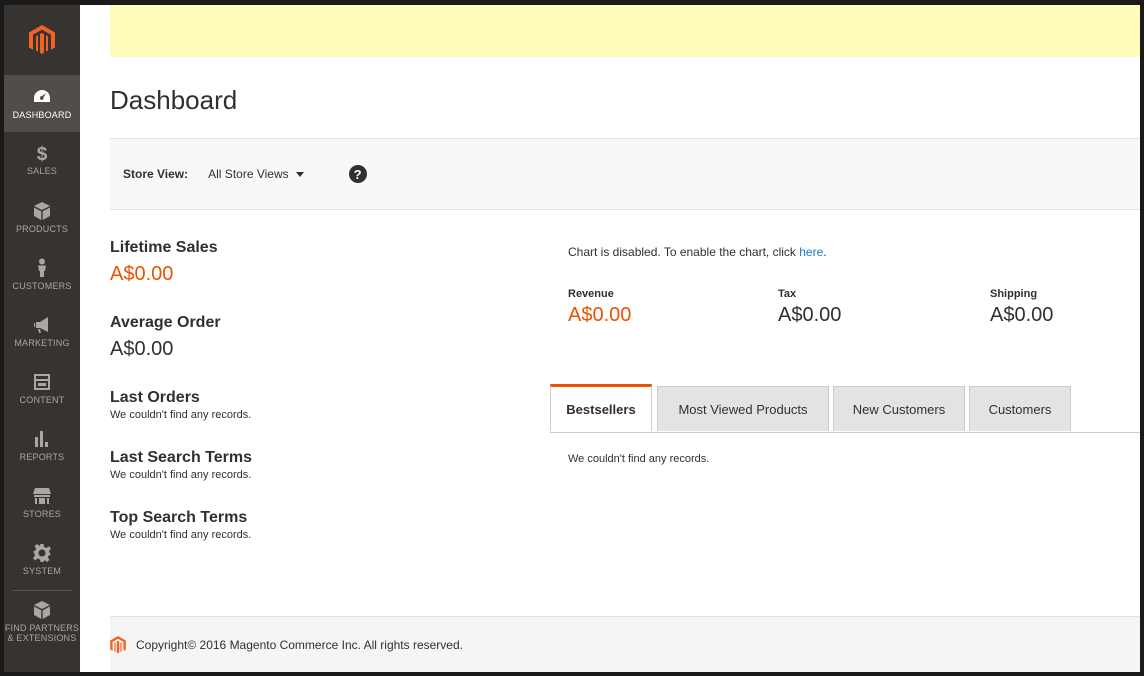  What do you see at coordinates (42, 457) in the screenshot?
I see `nav-reports-label: REPORTS` at bounding box center [42, 457].